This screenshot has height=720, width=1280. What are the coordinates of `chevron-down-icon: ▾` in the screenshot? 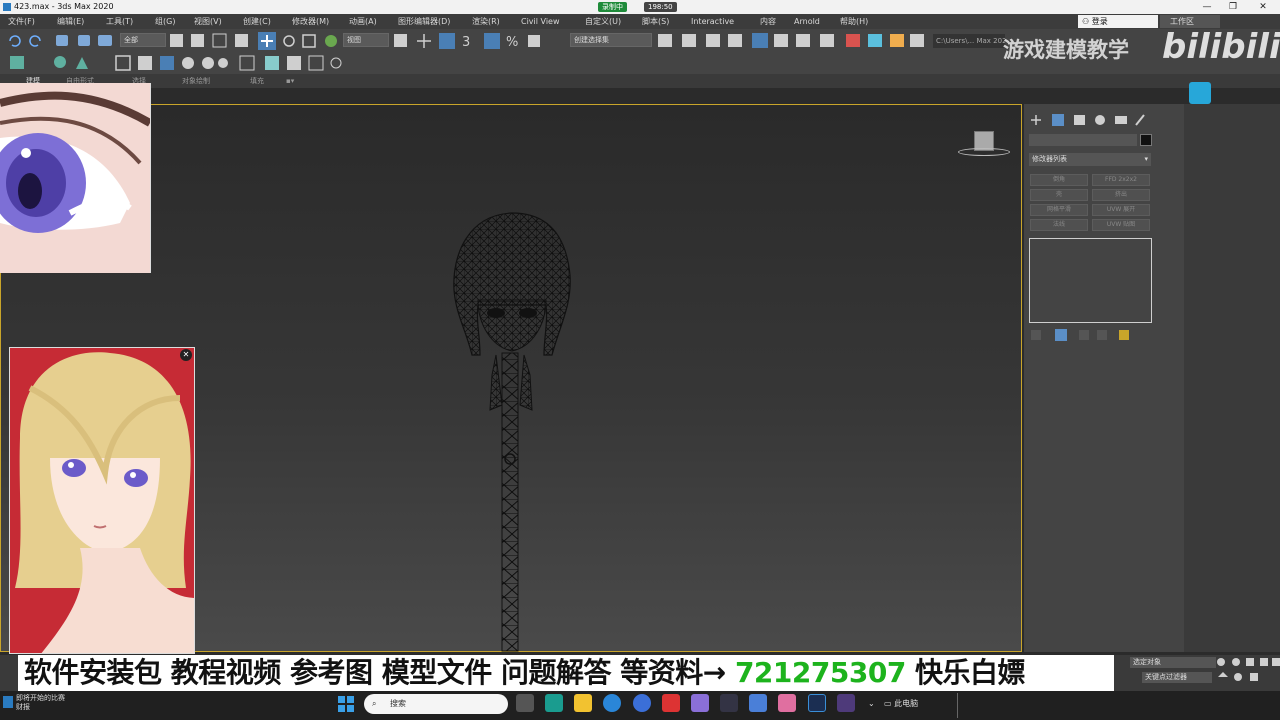 It's located at (1146, 159).